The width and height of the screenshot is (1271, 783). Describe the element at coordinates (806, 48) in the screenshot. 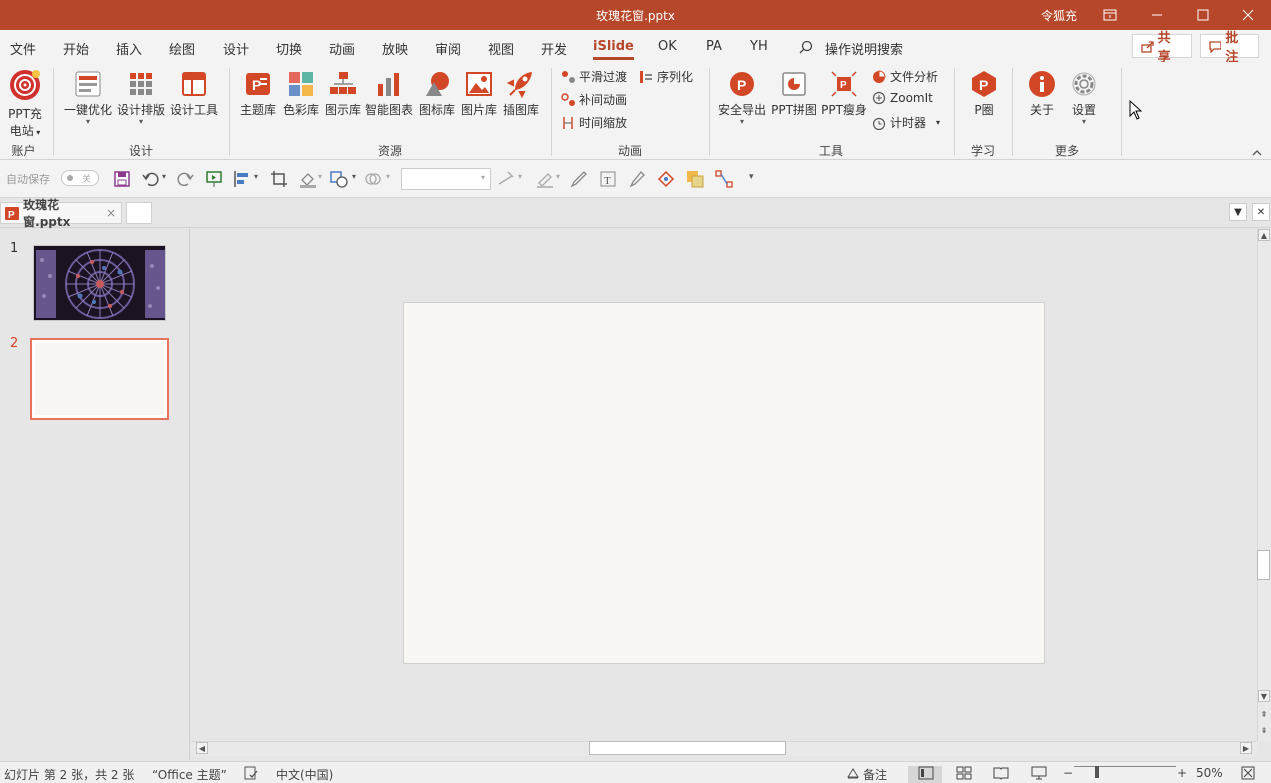

I see `search-icon` at that location.